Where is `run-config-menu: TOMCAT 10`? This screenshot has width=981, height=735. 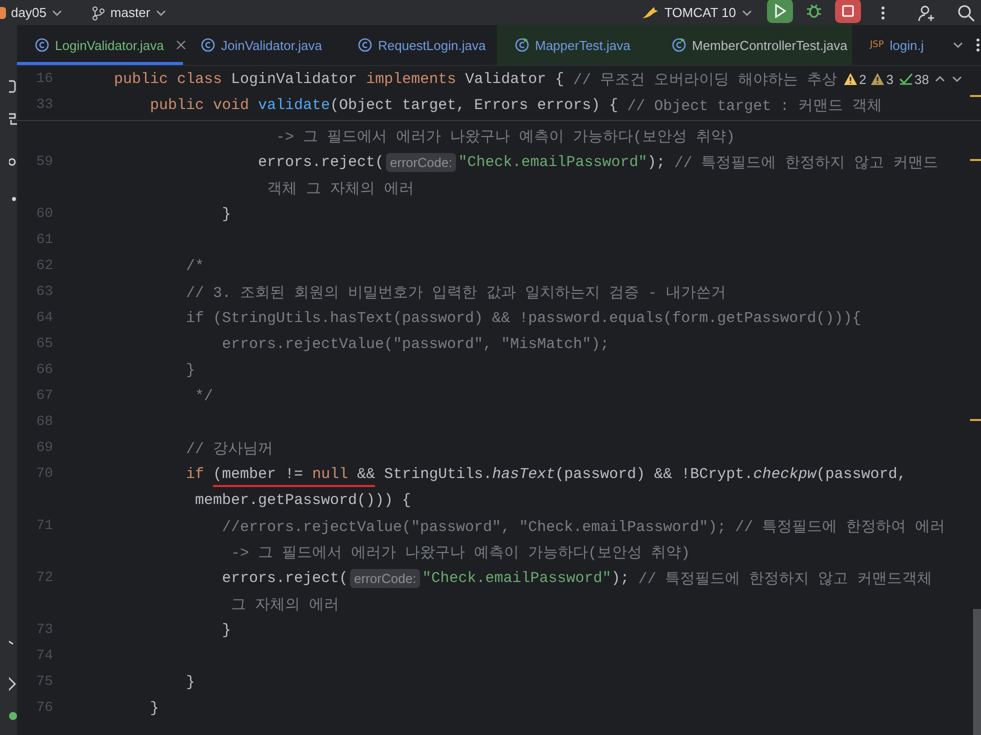 run-config-menu: TOMCAT 10 is located at coordinates (697, 12).